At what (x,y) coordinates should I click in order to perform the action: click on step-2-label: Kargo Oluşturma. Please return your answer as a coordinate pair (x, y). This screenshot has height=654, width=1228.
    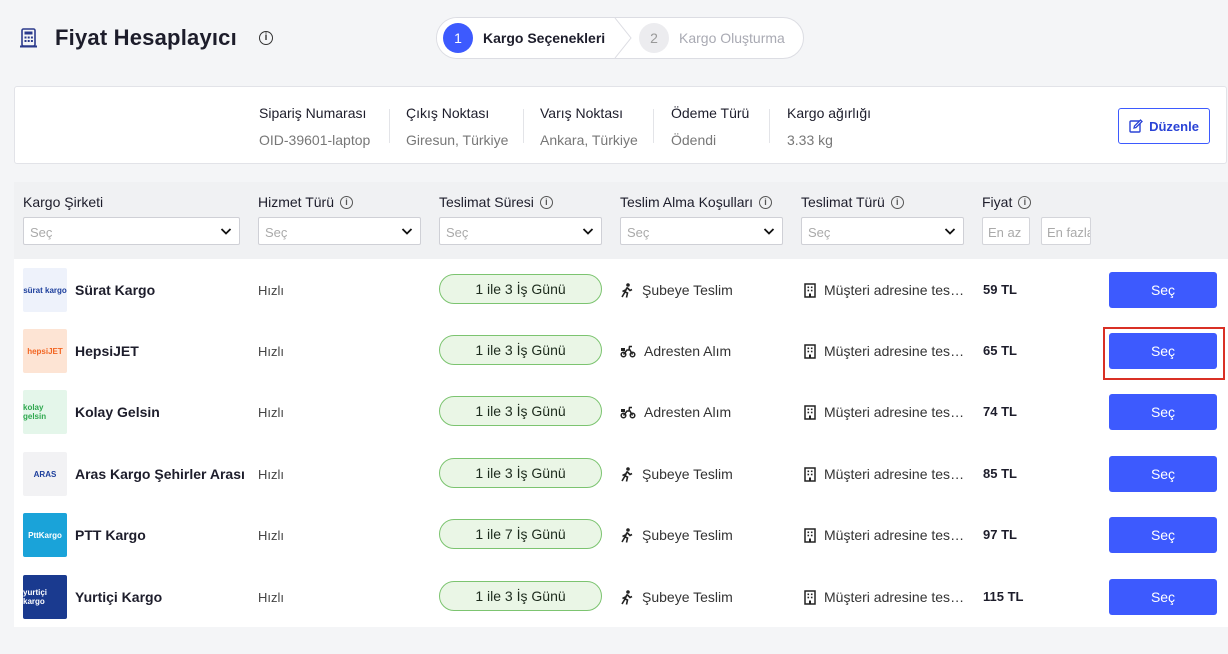
    Looking at the image, I should click on (732, 38).